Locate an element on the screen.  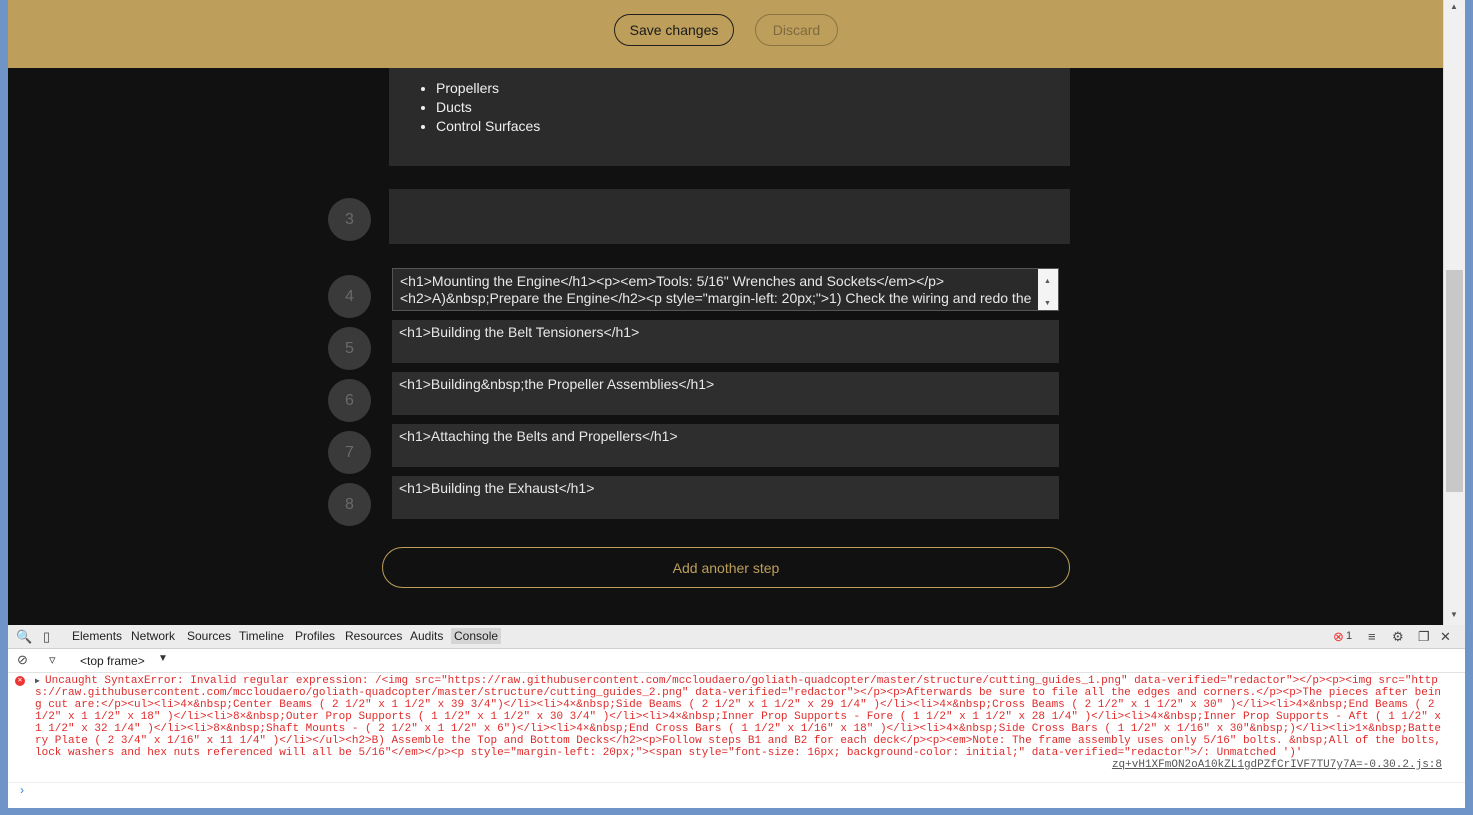
step-number-6: 6 is located at coordinates (349, 400).